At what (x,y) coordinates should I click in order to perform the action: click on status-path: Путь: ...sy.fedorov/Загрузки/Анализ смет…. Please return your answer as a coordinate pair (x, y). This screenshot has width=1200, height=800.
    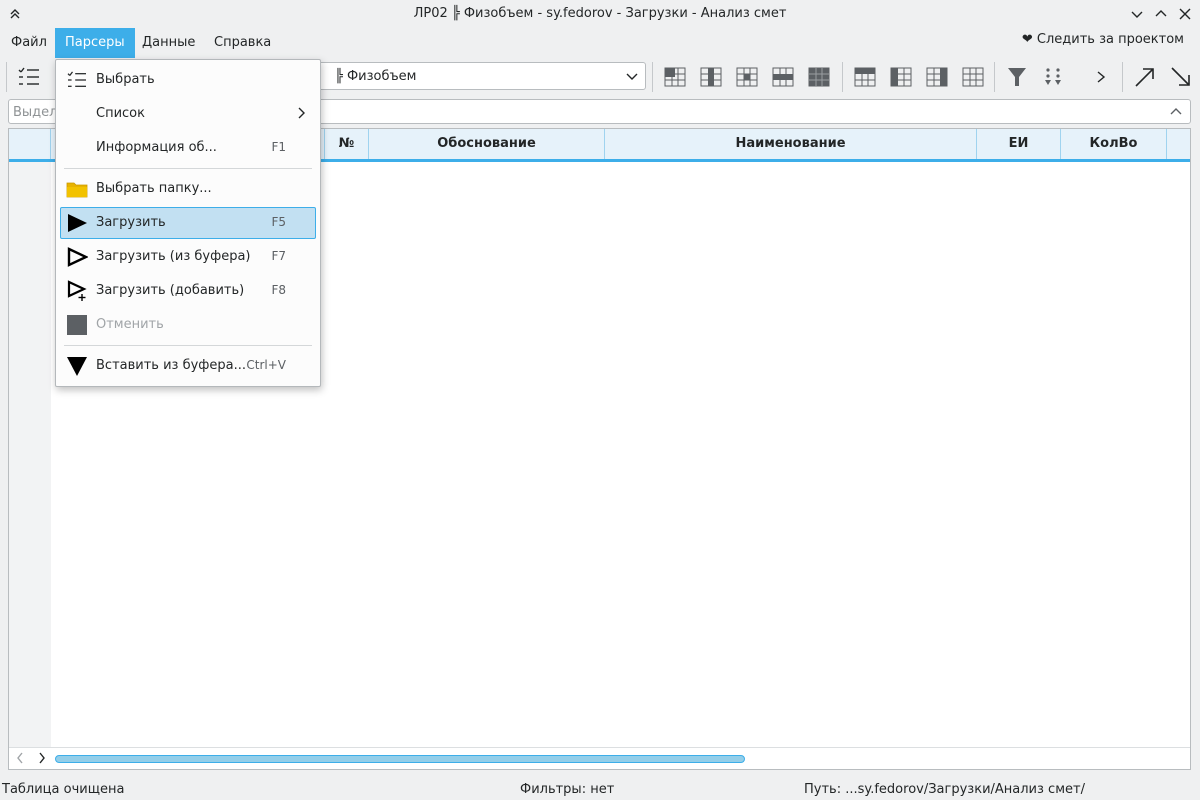
    Looking at the image, I should click on (944, 789).